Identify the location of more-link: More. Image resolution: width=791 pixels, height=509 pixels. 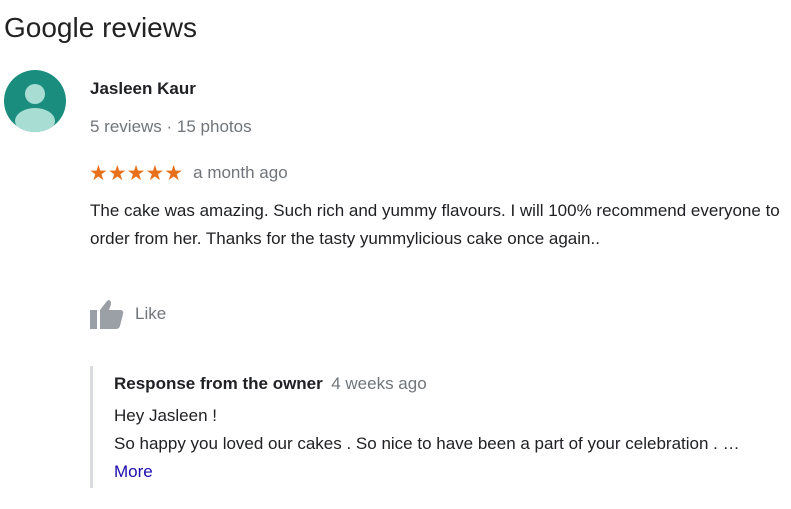
(133, 471).